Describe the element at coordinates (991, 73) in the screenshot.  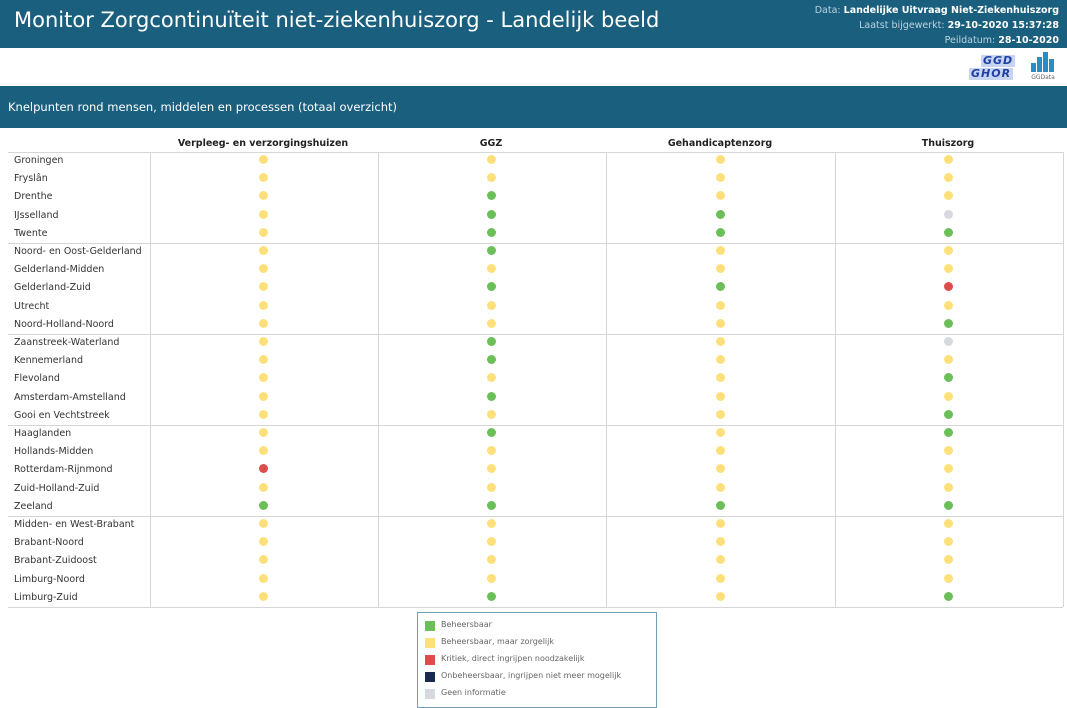
I see `ghor-logo-text: GHOR` at that location.